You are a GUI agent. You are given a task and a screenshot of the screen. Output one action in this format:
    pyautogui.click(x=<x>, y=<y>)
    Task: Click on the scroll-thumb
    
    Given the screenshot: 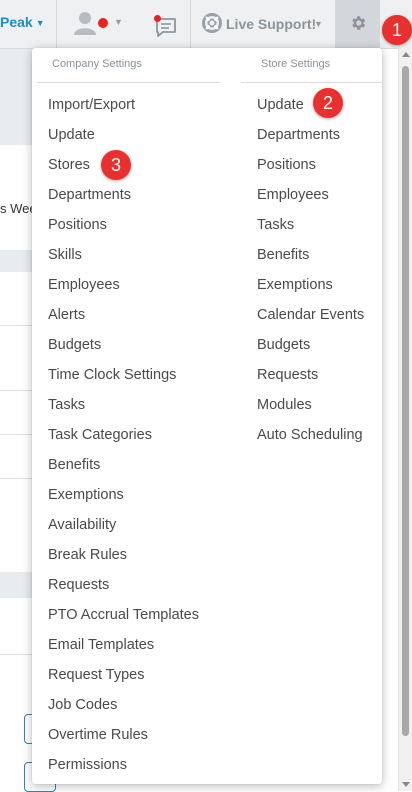 What is the action you would take?
    pyautogui.click(x=405, y=401)
    